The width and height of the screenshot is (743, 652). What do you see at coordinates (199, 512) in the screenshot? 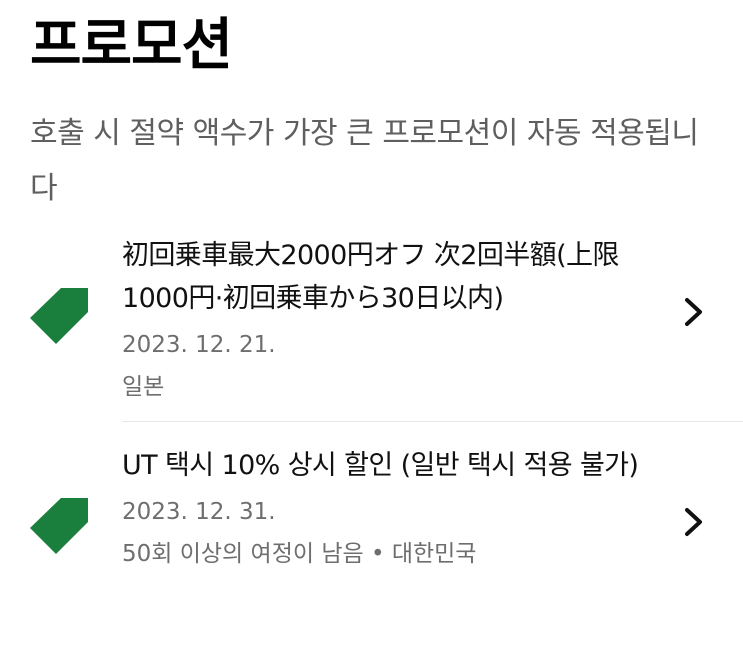
I see `promotion-expiry-date: 2023. 12. 31.` at bounding box center [199, 512].